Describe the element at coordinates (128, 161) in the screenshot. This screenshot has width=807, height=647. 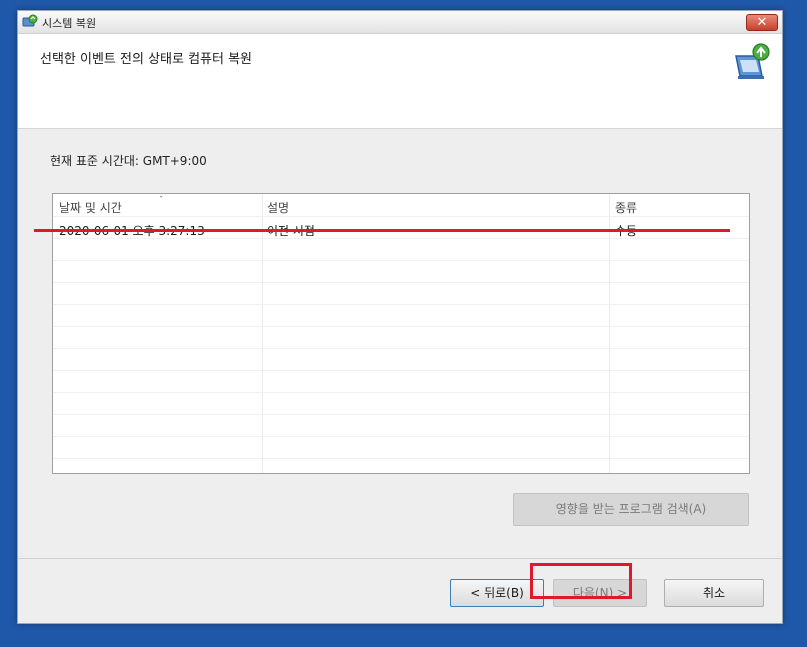
I see `timezone-label: 현재 표준 시간대: GMT+9:00` at that location.